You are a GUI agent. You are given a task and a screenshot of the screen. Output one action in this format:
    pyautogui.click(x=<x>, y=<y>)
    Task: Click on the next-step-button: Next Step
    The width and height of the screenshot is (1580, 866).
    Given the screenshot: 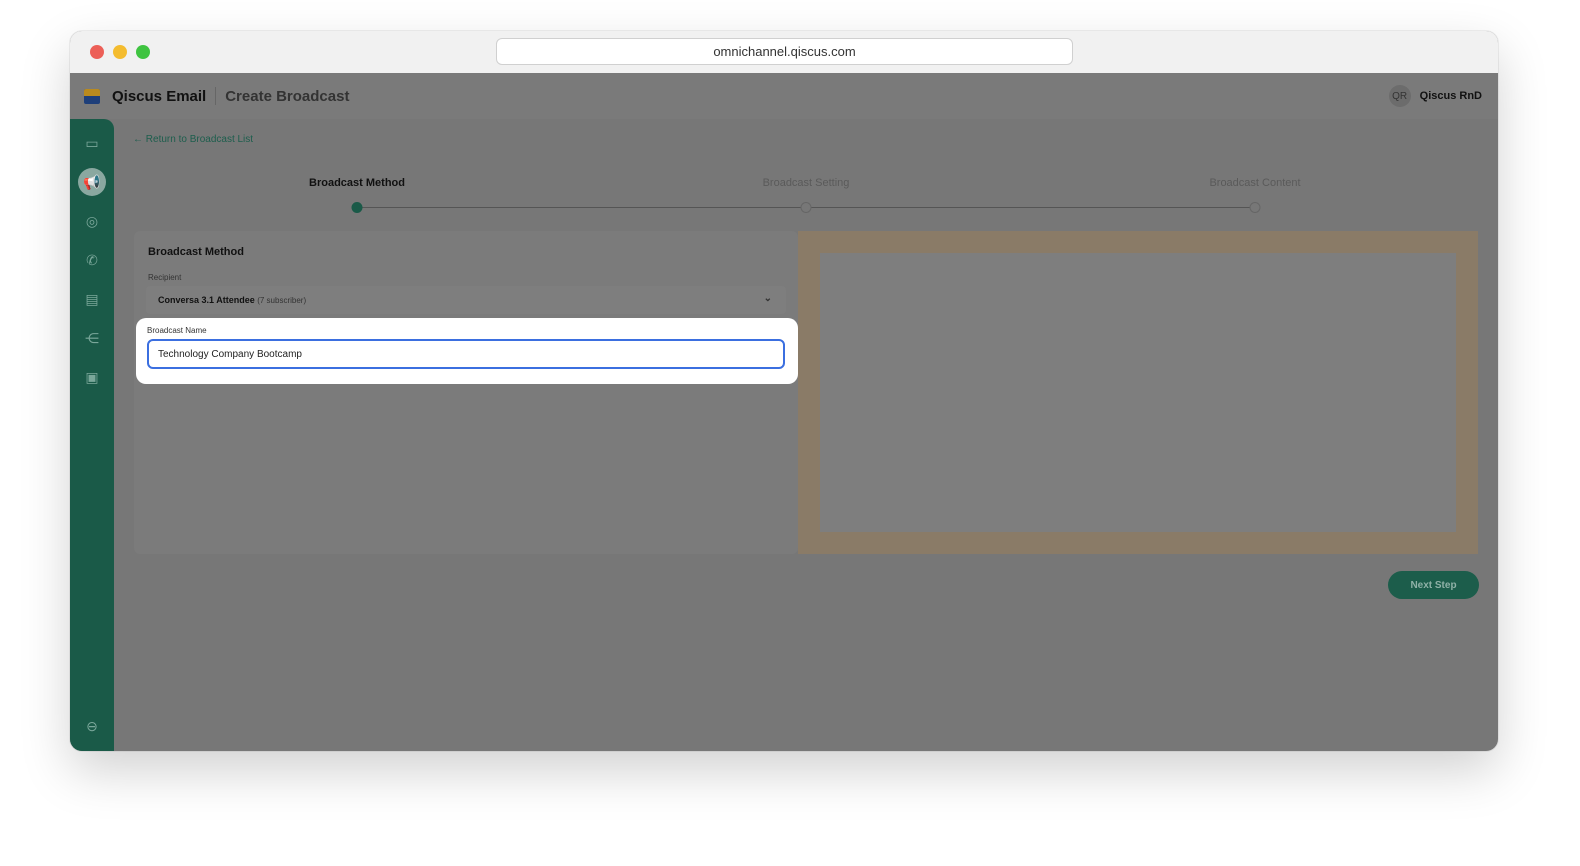 What is the action you would take?
    pyautogui.click(x=1433, y=585)
    